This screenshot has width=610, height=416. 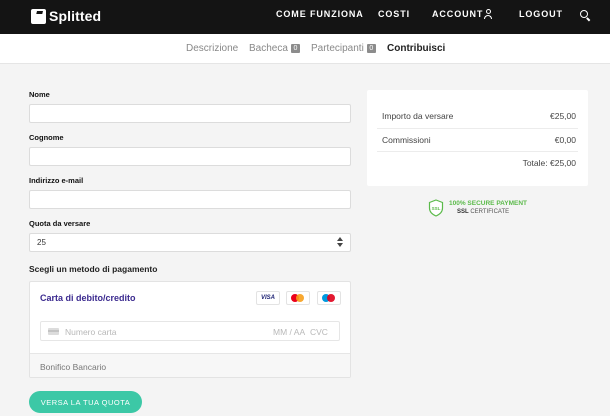 I want to click on tab-descrizione: Descrizione, so click(x=212, y=48).